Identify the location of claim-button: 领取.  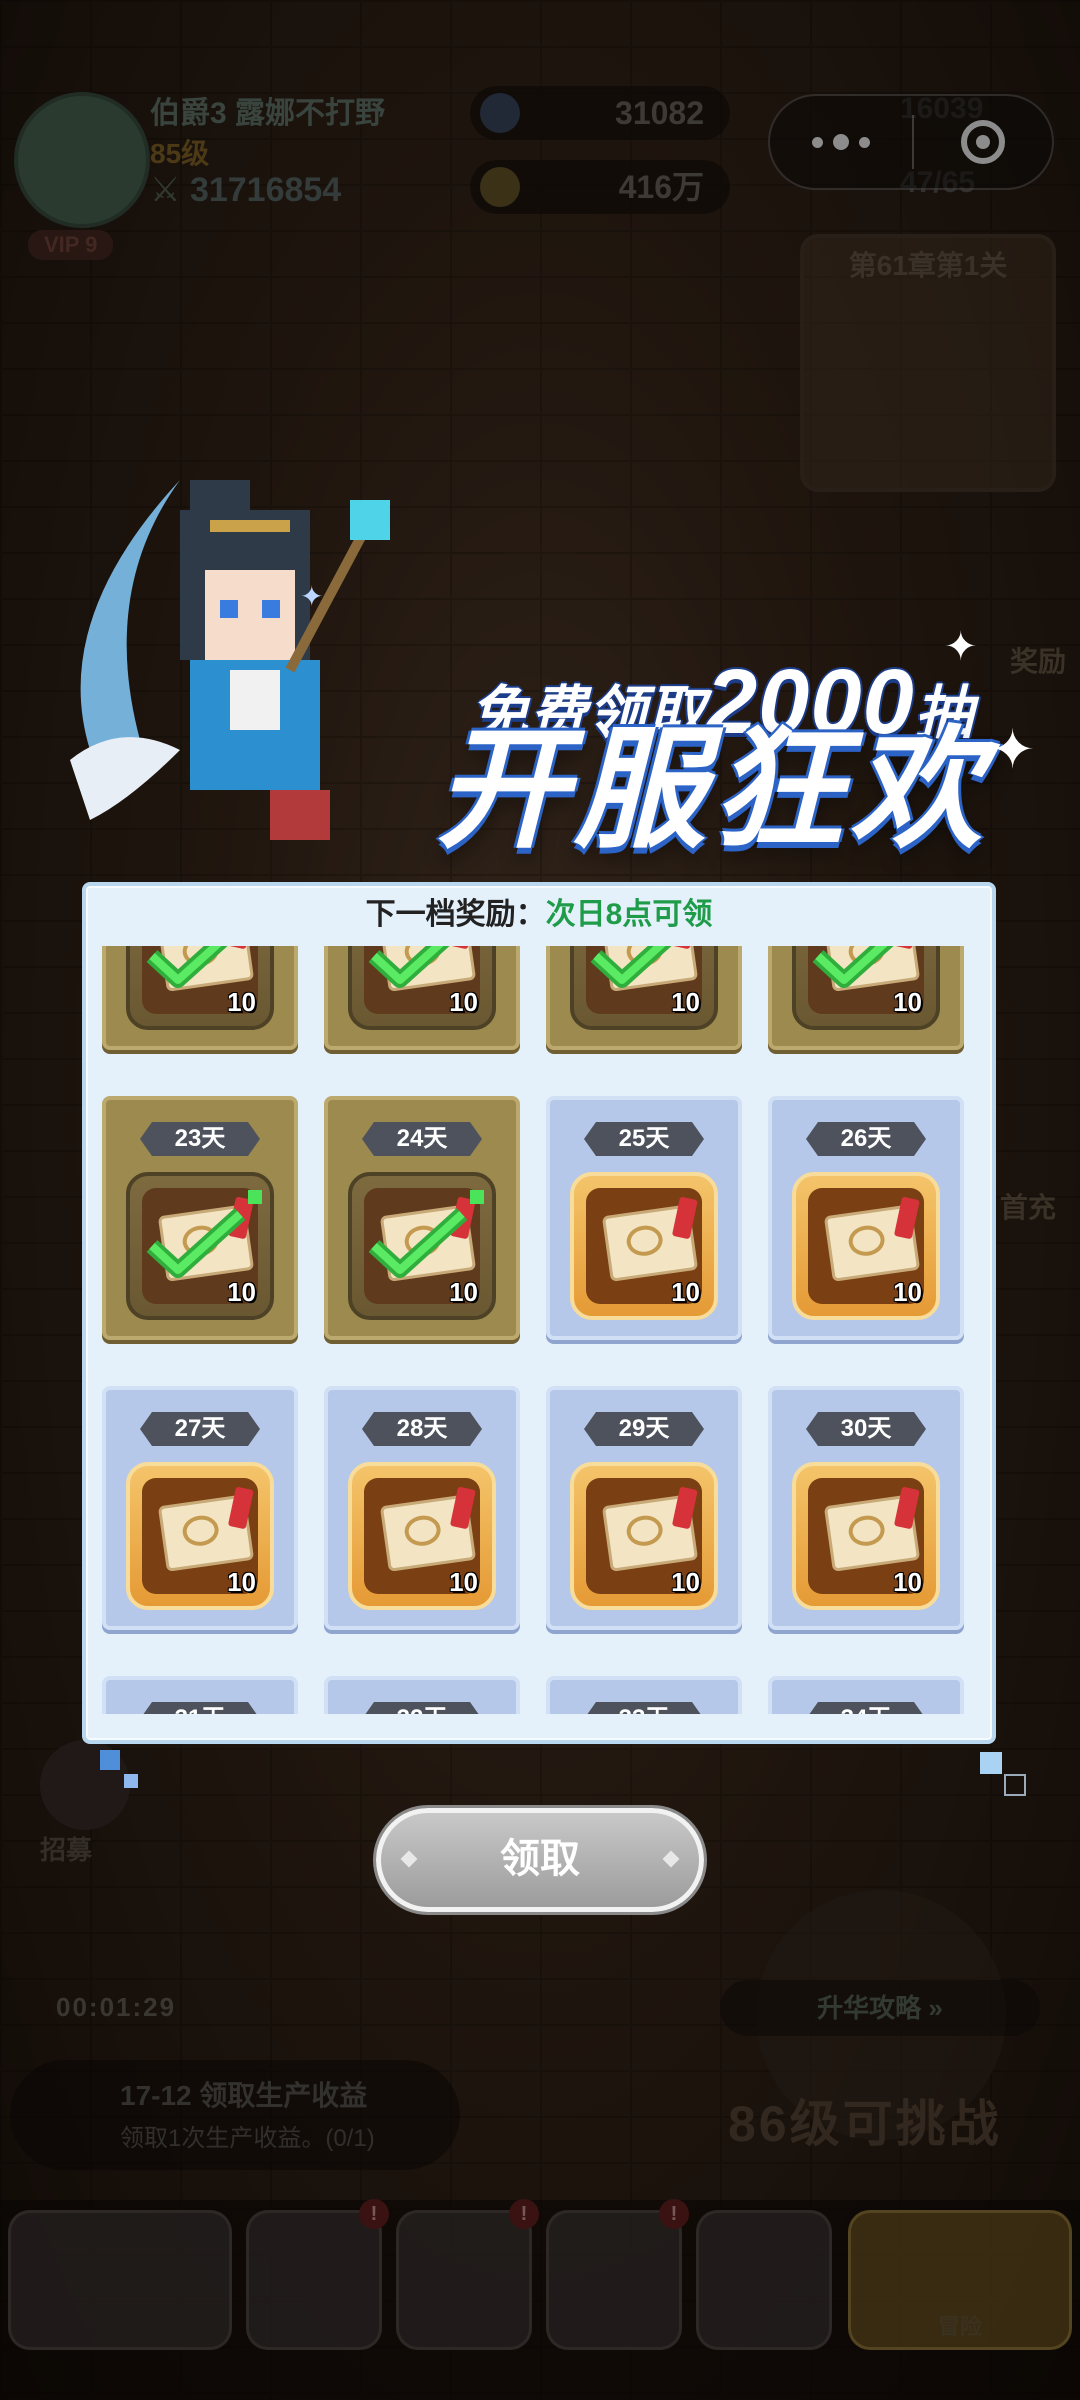
(540, 1860).